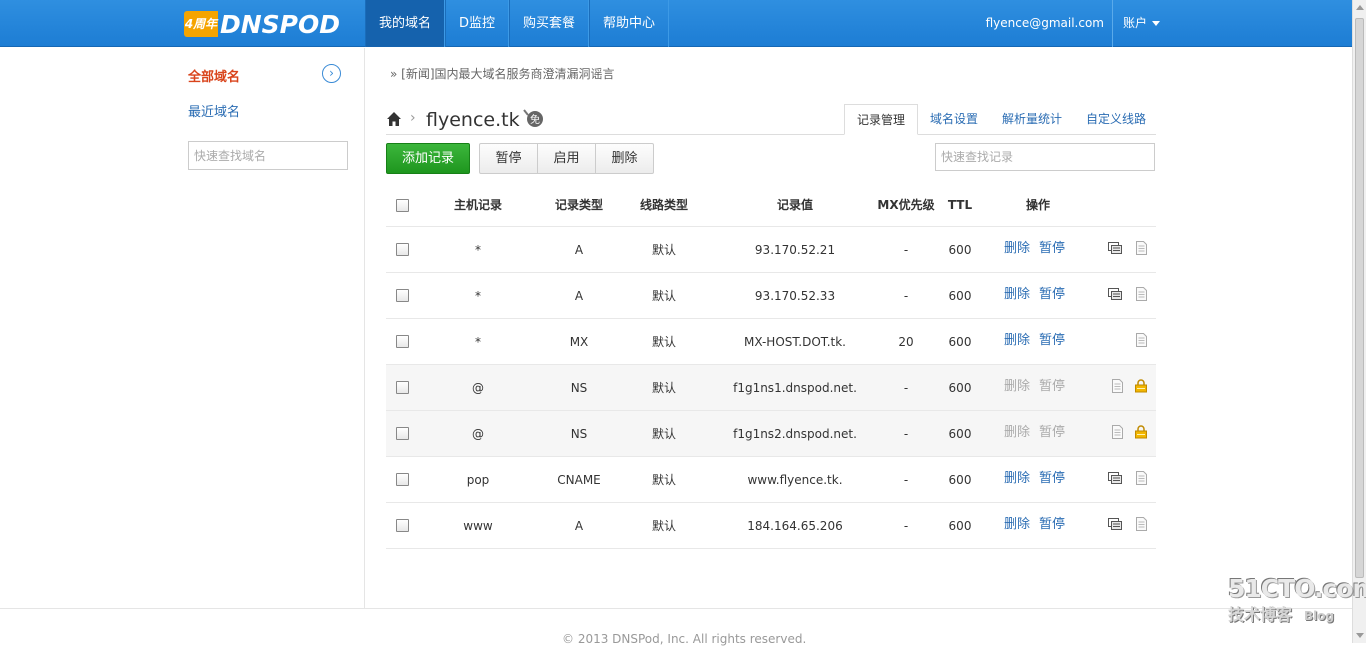 This screenshot has width=1366, height=646. I want to click on cell-value: 184.164.65.206, so click(795, 526).